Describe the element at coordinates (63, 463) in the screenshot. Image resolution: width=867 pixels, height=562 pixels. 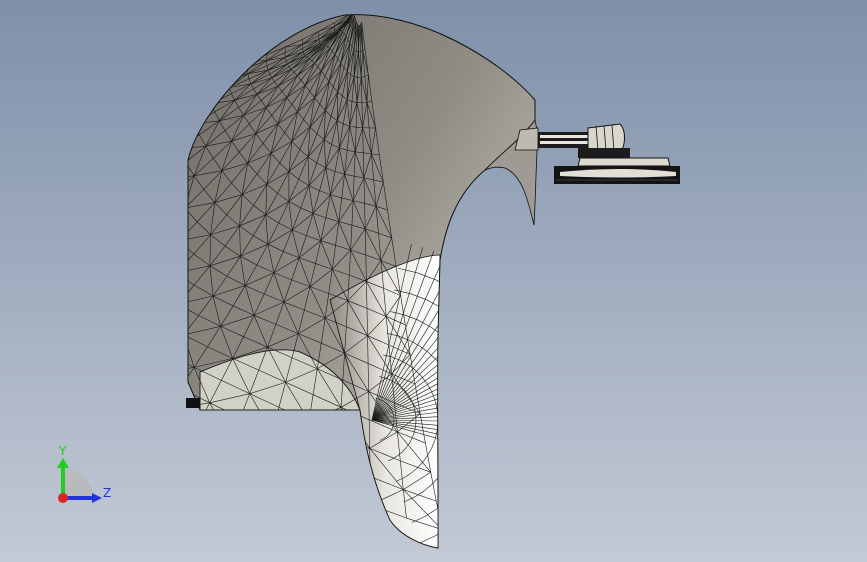
I see `triad-y-arrow` at that location.